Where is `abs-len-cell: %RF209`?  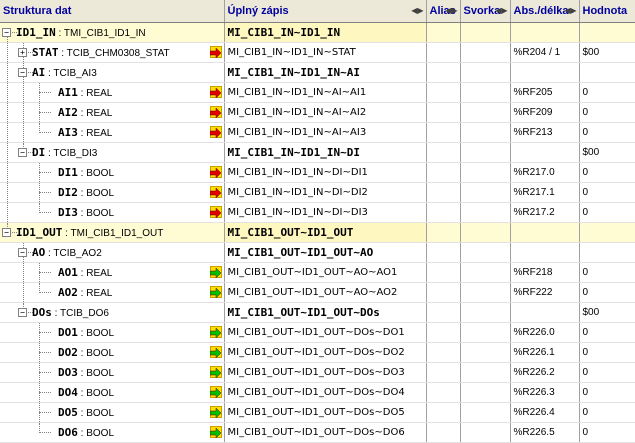
abs-len-cell: %RF209 is located at coordinates (545, 112).